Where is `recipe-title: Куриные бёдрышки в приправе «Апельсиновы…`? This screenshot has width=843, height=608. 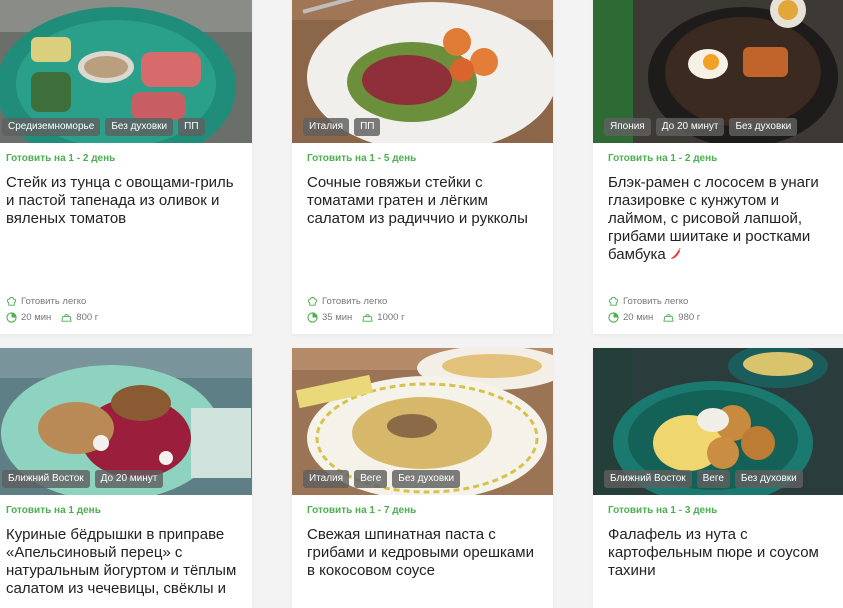
recipe-title: Куриные бёдрышки в приправе «Апельсиновы… is located at coordinates (122, 562).